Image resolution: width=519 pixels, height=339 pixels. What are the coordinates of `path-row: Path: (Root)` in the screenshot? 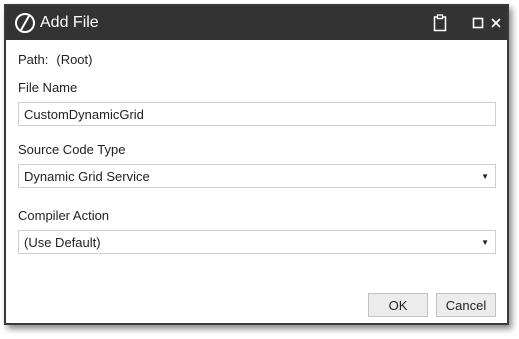 It's located at (55, 60).